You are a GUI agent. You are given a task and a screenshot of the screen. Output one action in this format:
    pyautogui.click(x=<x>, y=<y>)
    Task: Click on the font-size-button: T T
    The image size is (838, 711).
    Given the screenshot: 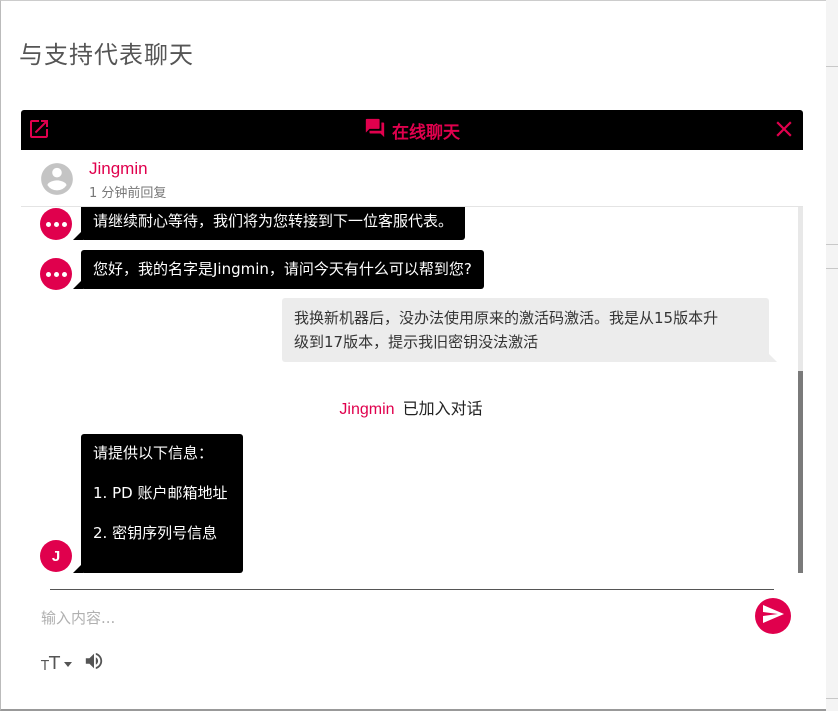 What is the action you would take?
    pyautogui.click(x=56, y=662)
    